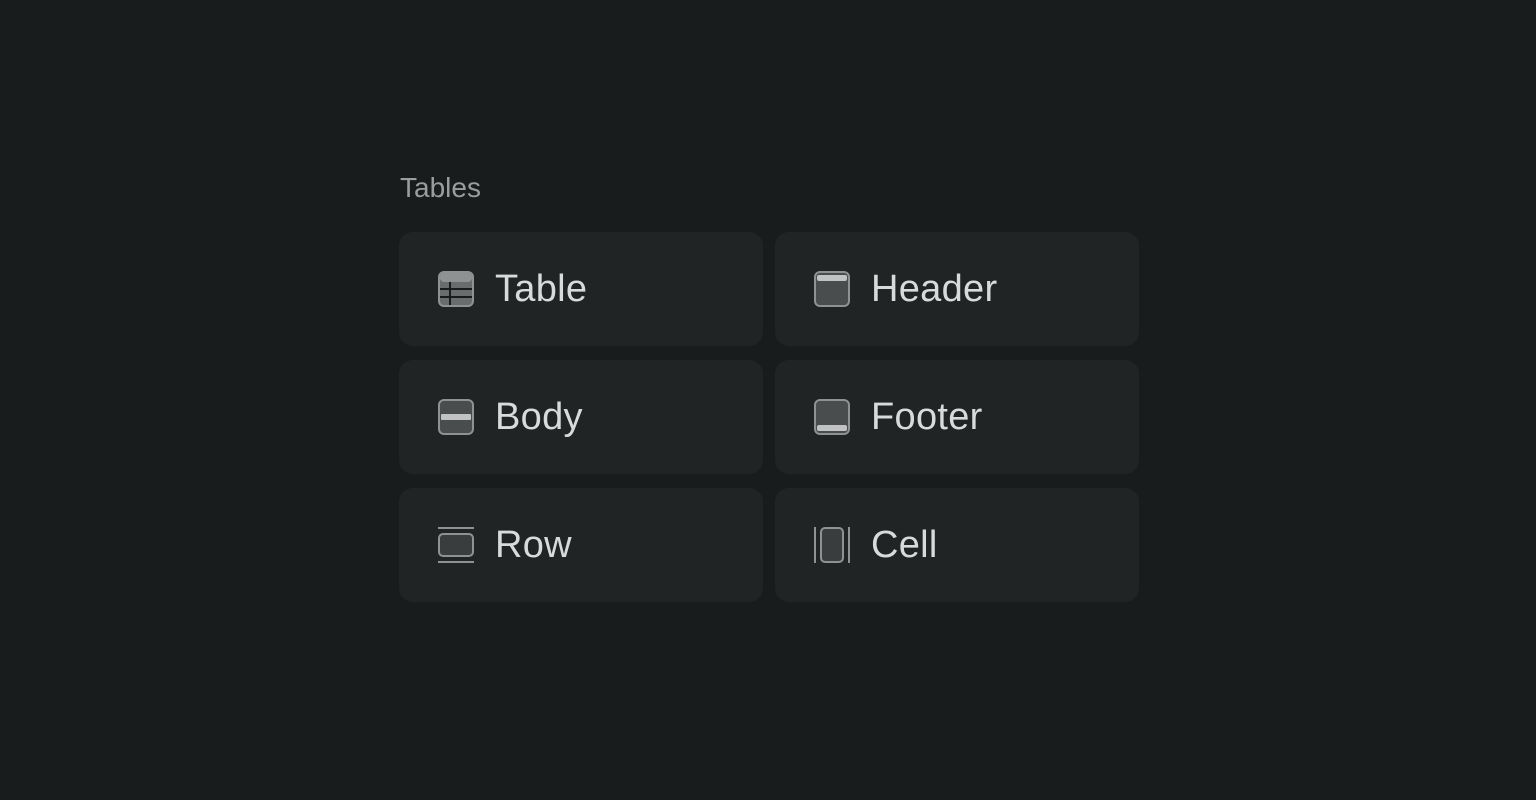  I want to click on body-item: Body, so click(581, 417).